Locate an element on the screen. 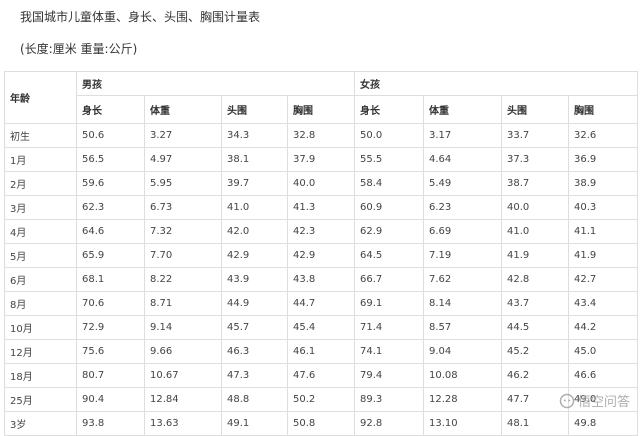 This screenshot has height=436, width=640. value-cell: 70.6 is located at coordinates (110, 303).